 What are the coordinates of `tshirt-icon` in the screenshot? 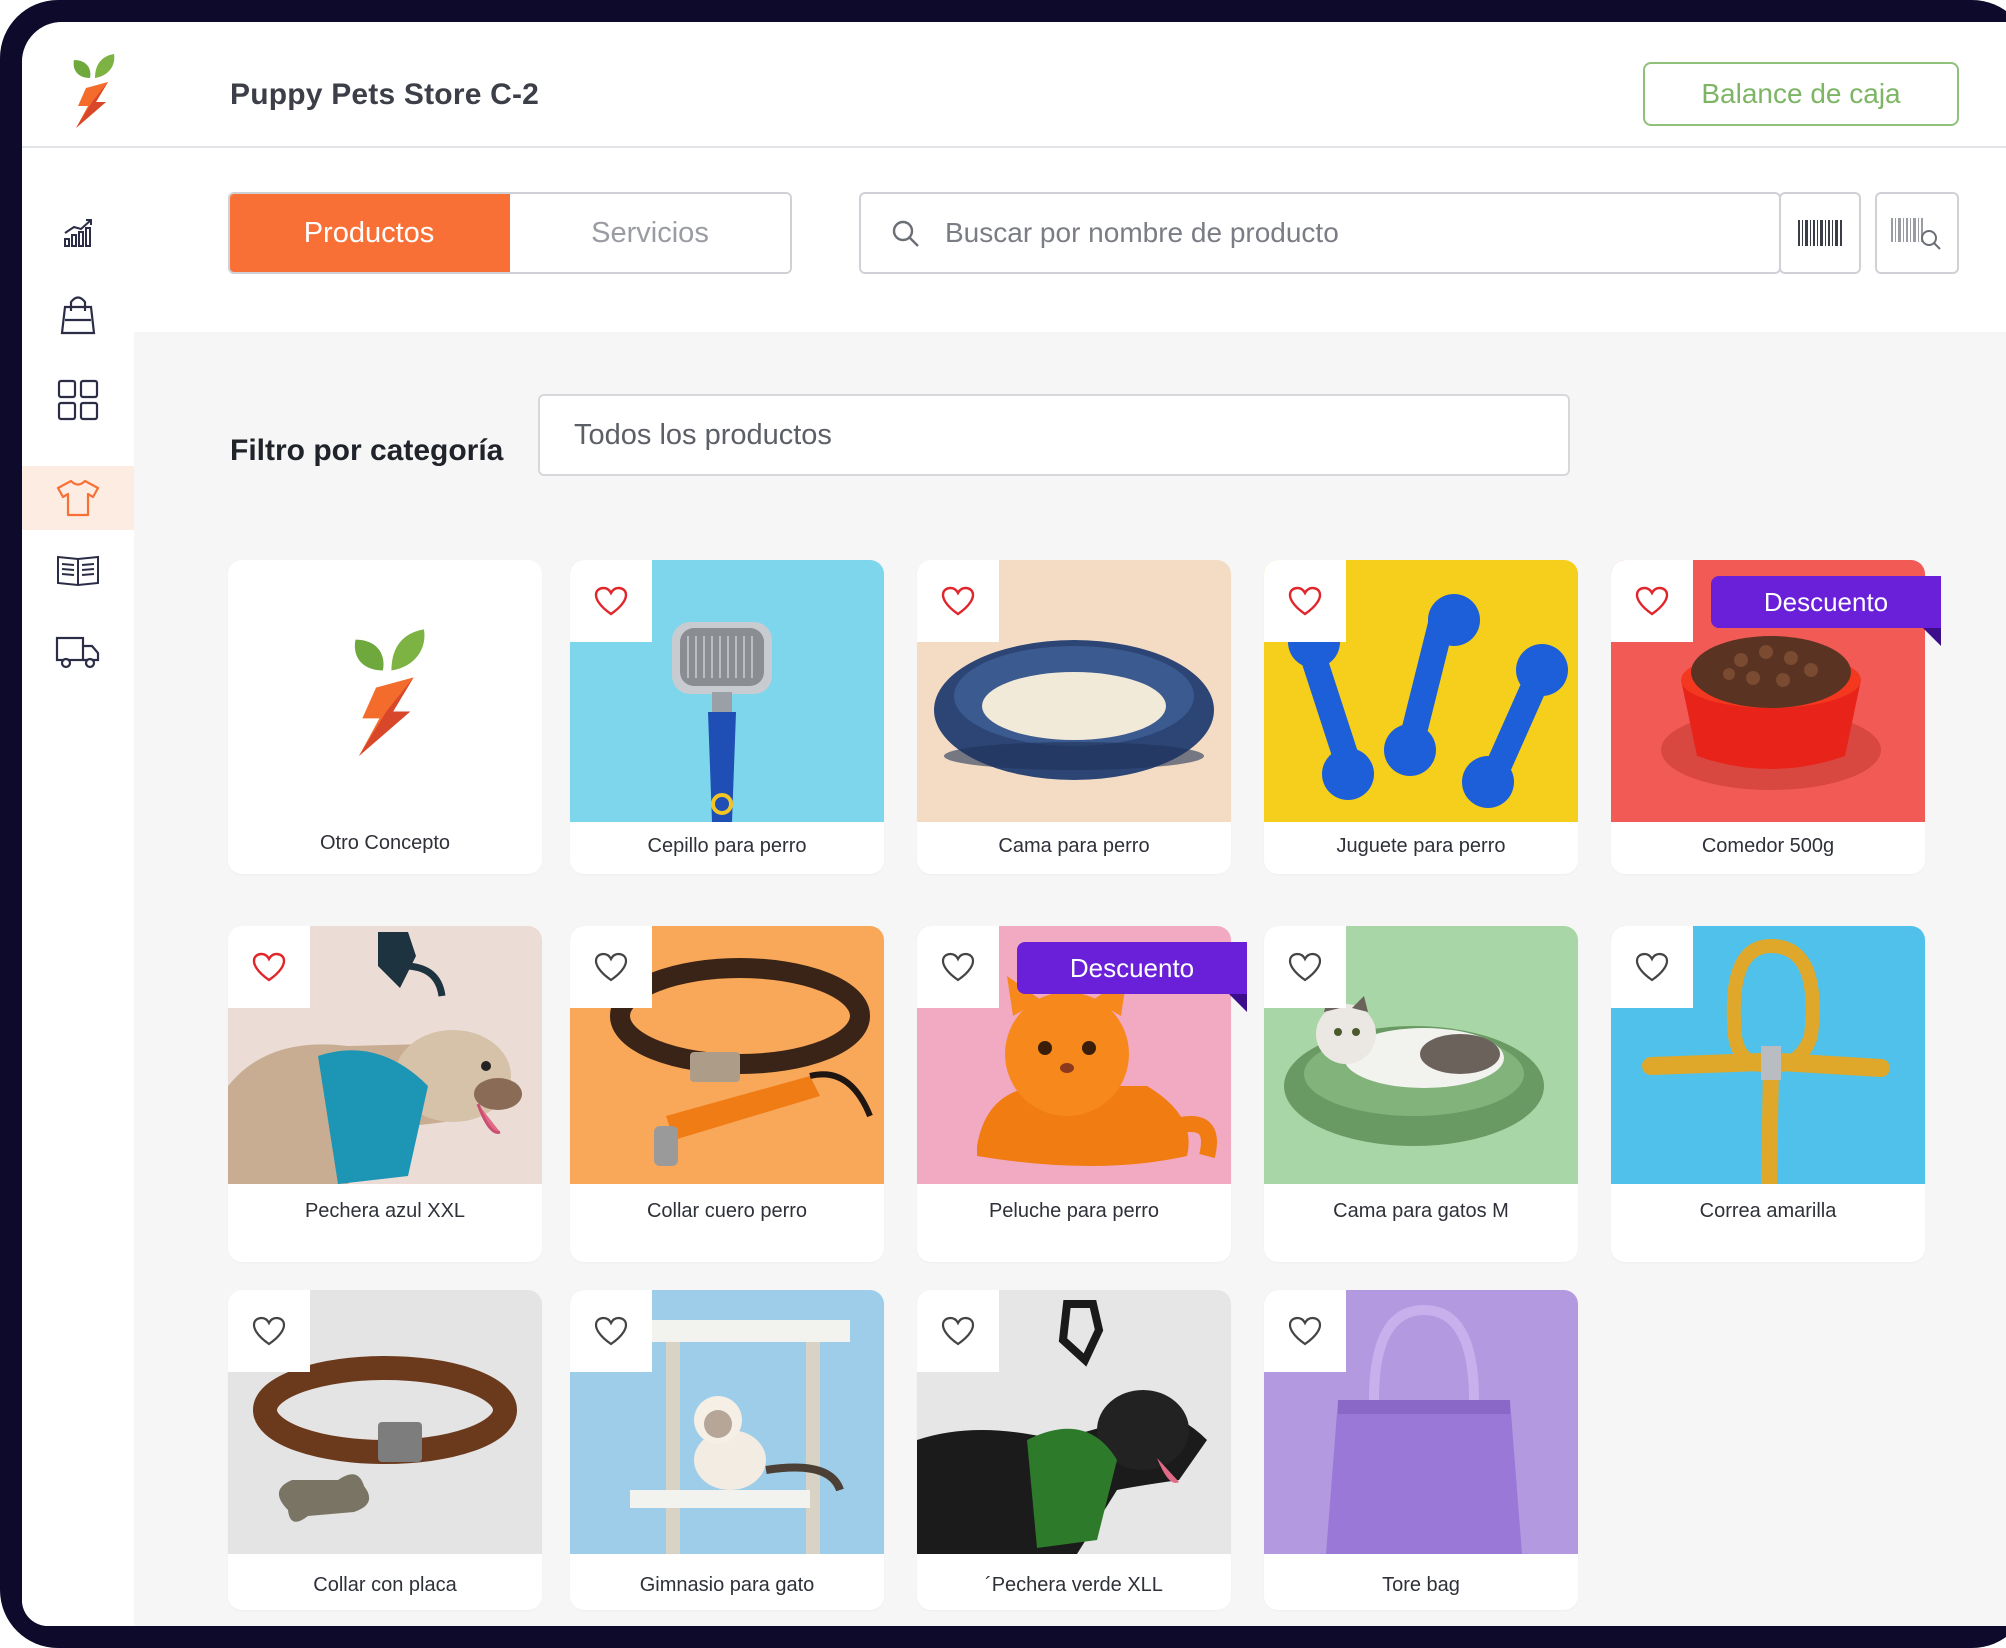 It's located at (78, 498).